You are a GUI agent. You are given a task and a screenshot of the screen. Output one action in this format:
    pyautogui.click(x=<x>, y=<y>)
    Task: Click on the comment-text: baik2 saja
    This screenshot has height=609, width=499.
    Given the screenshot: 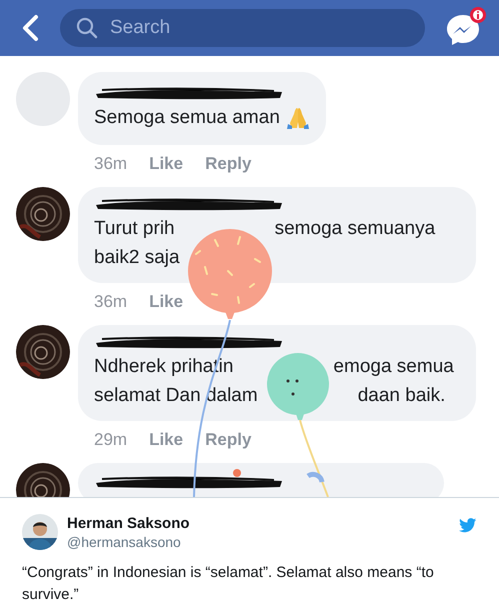 What is the action you would take?
    pyautogui.click(x=137, y=258)
    